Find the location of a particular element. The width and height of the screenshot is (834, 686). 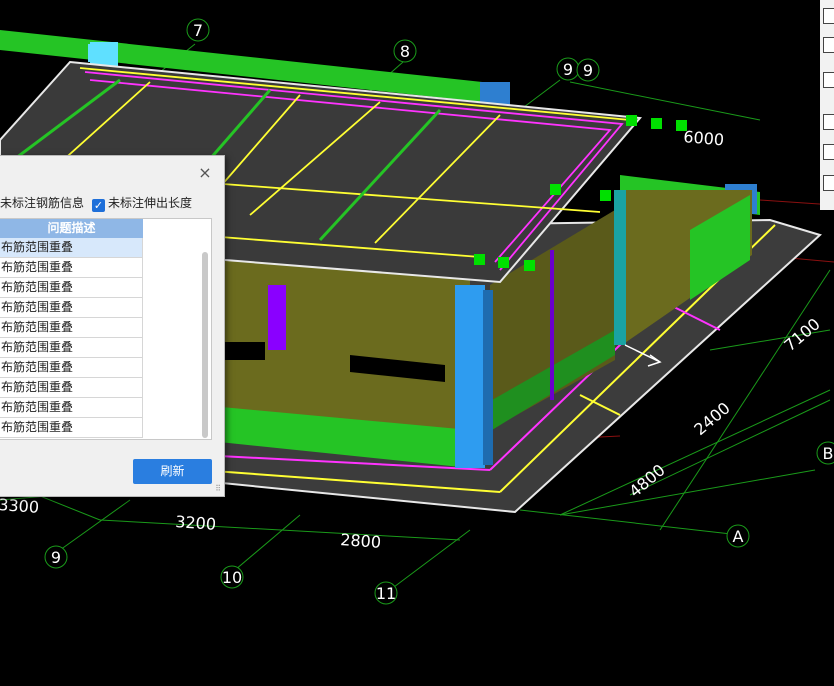

toolbar-icon is located at coordinates (828, 16).